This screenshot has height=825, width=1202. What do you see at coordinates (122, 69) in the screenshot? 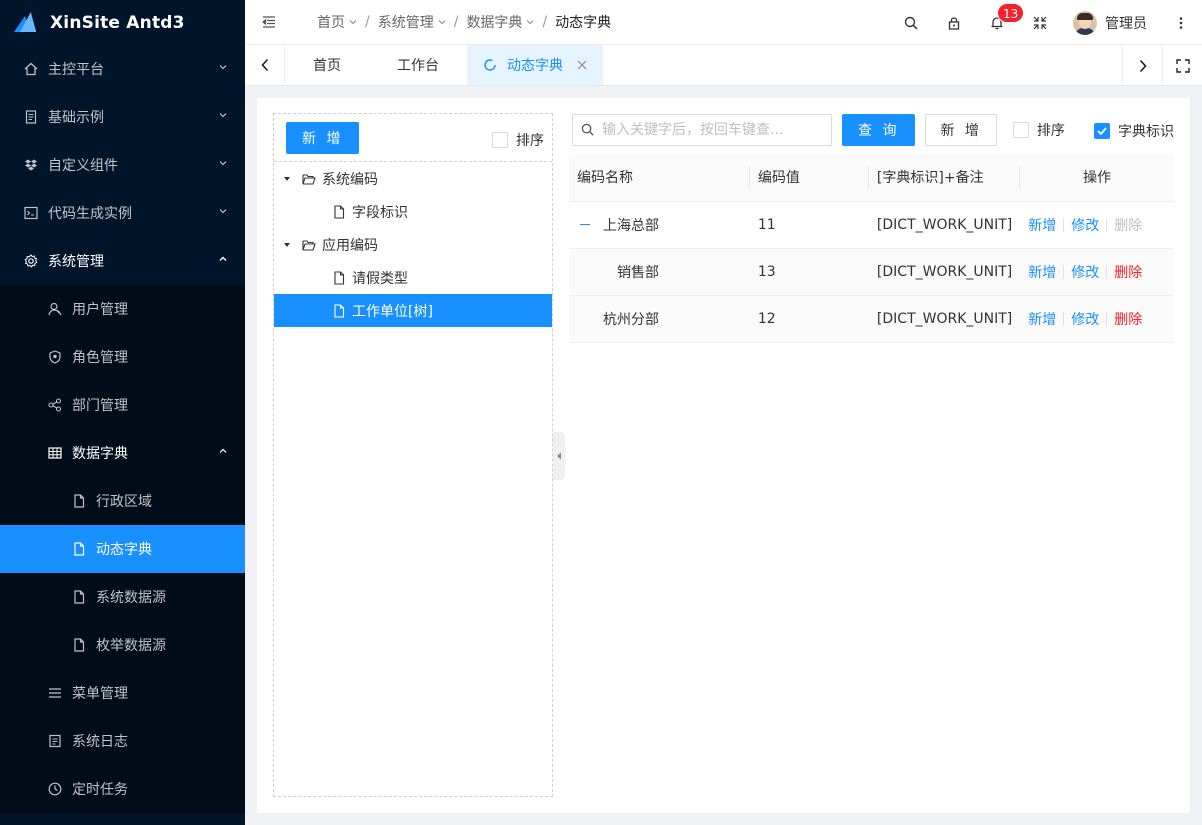
I see `sidebar-item-dashboard: 主控平台` at bounding box center [122, 69].